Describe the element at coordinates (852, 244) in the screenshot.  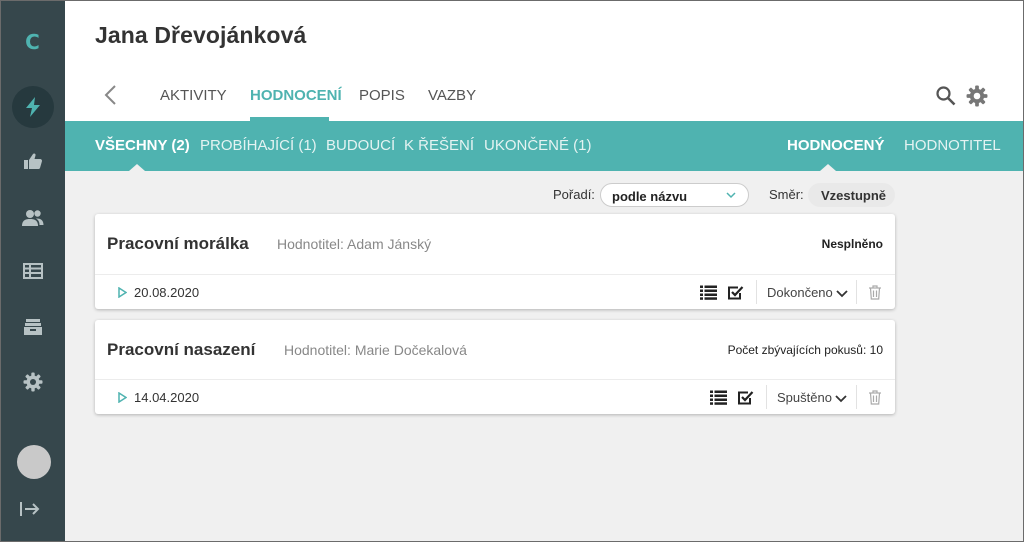
I see `card-status: Nesplněno` at that location.